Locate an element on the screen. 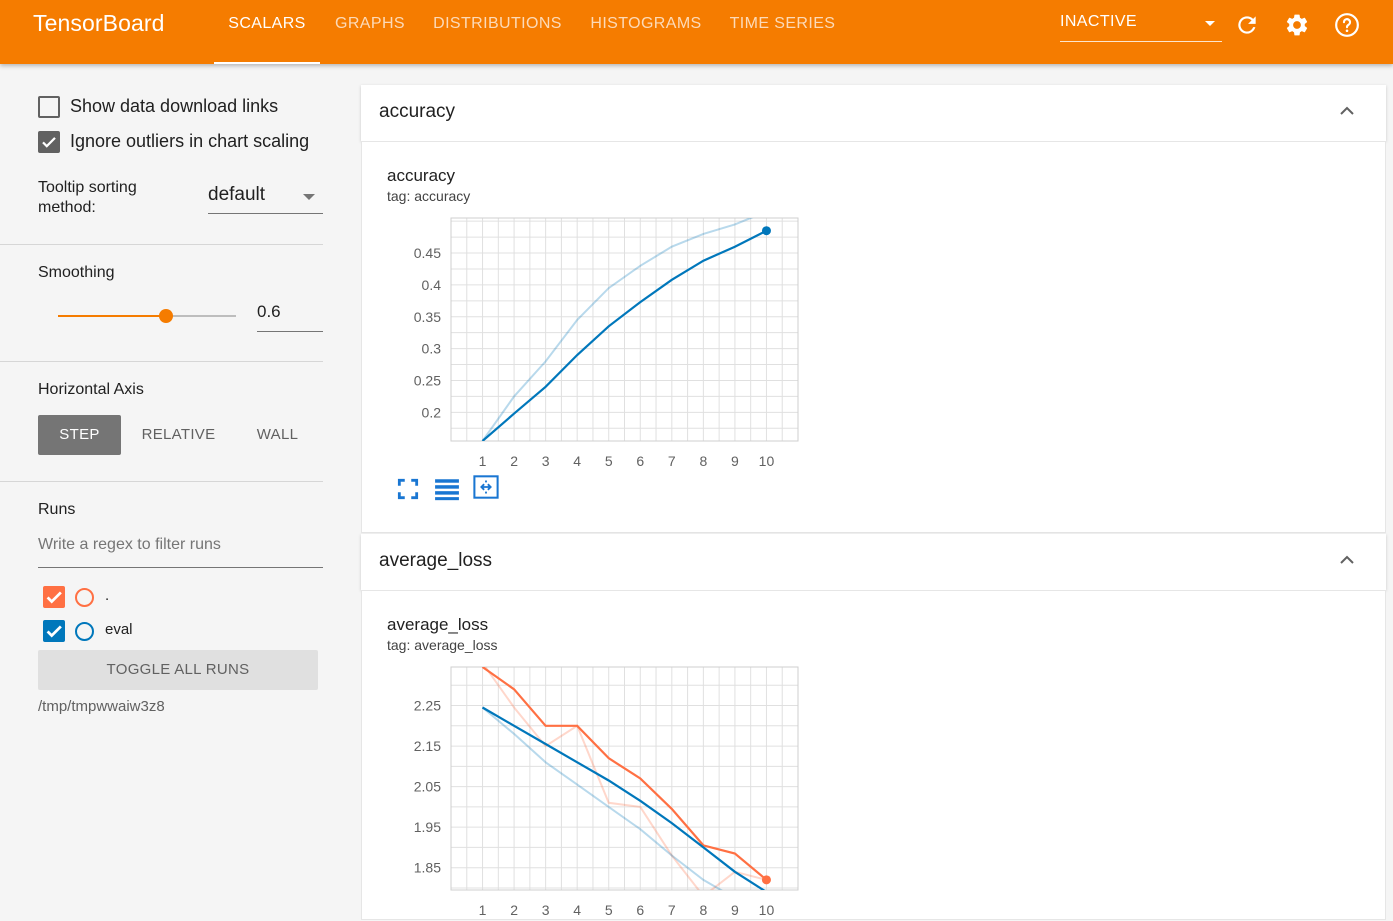 The image size is (1393, 921). fit-domain-icon is located at coordinates (408, 489).